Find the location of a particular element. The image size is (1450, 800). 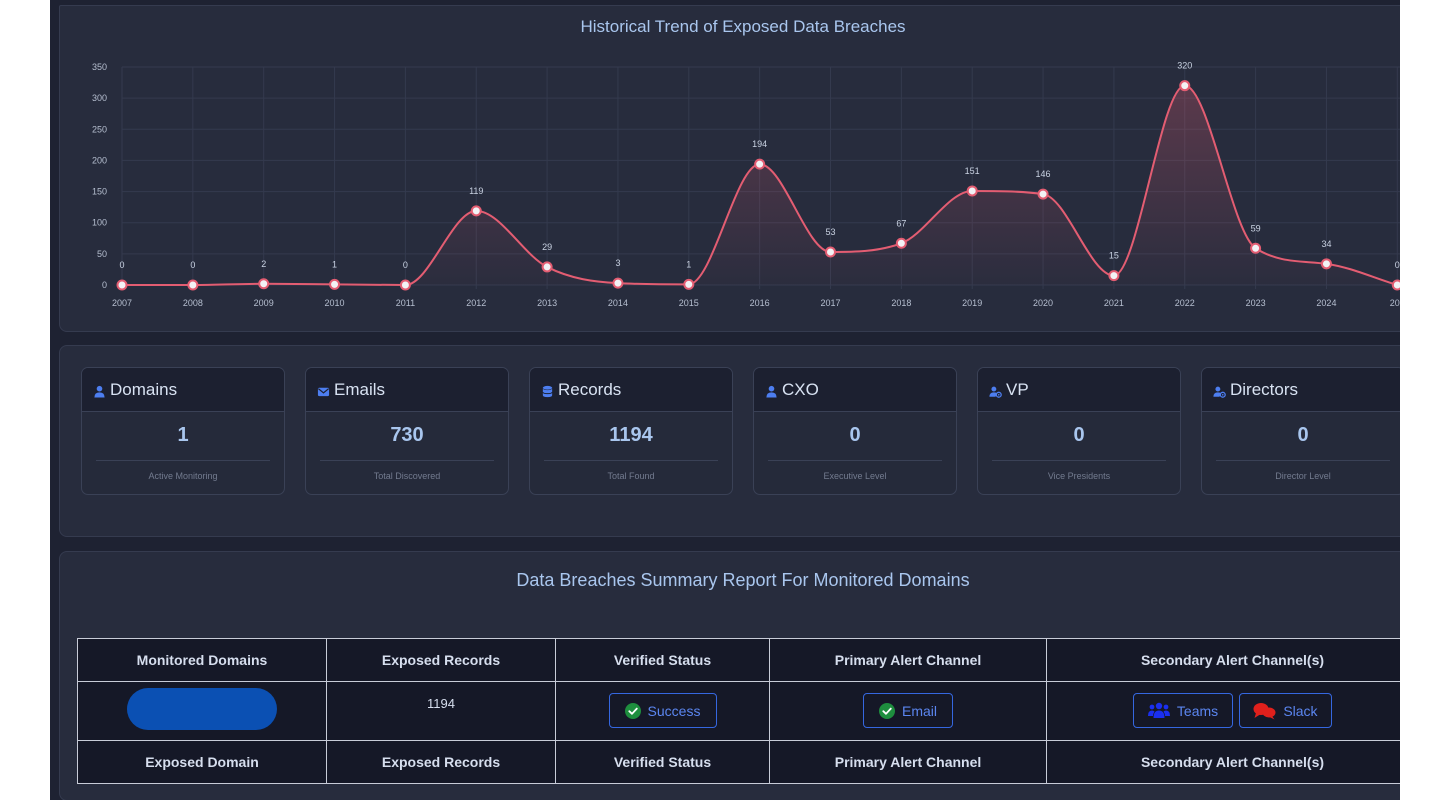

user-icon is located at coordinates (771, 391).